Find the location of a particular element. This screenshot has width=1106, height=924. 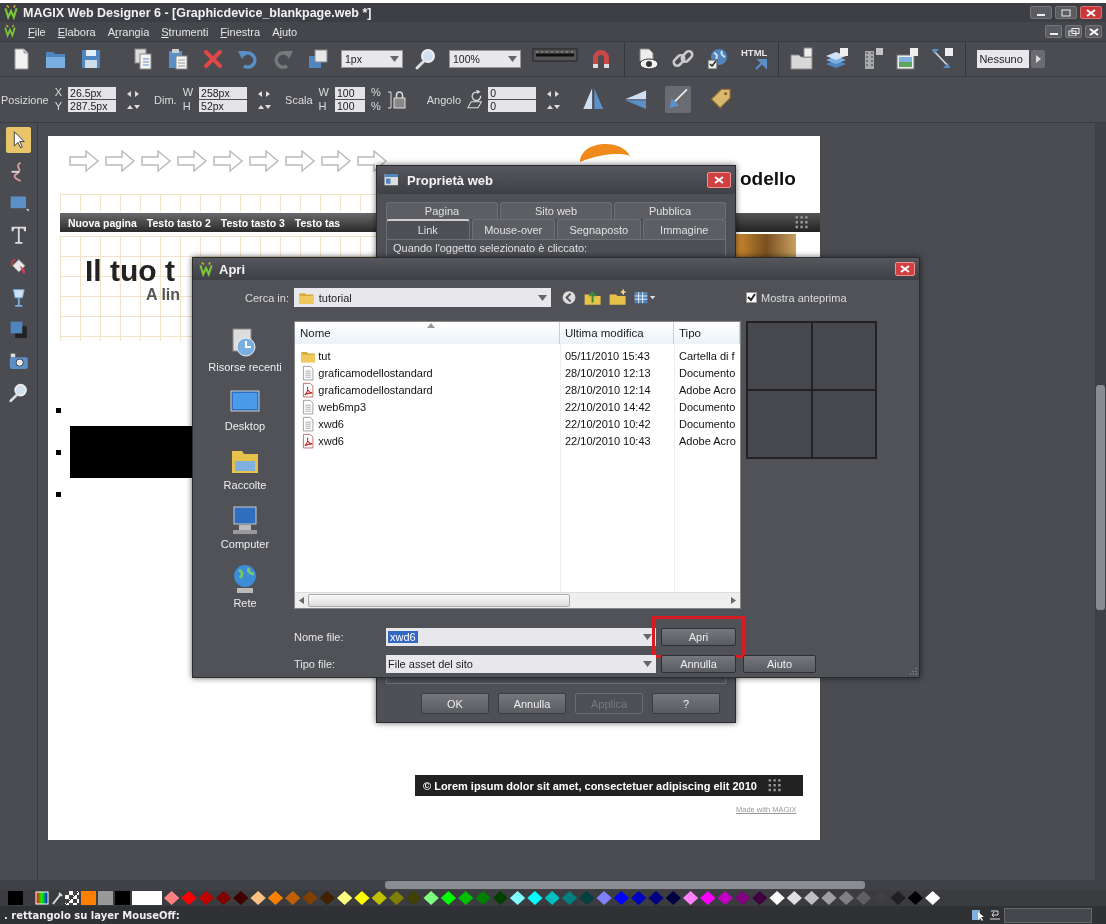

scroll-right-icon is located at coordinates (733, 601).